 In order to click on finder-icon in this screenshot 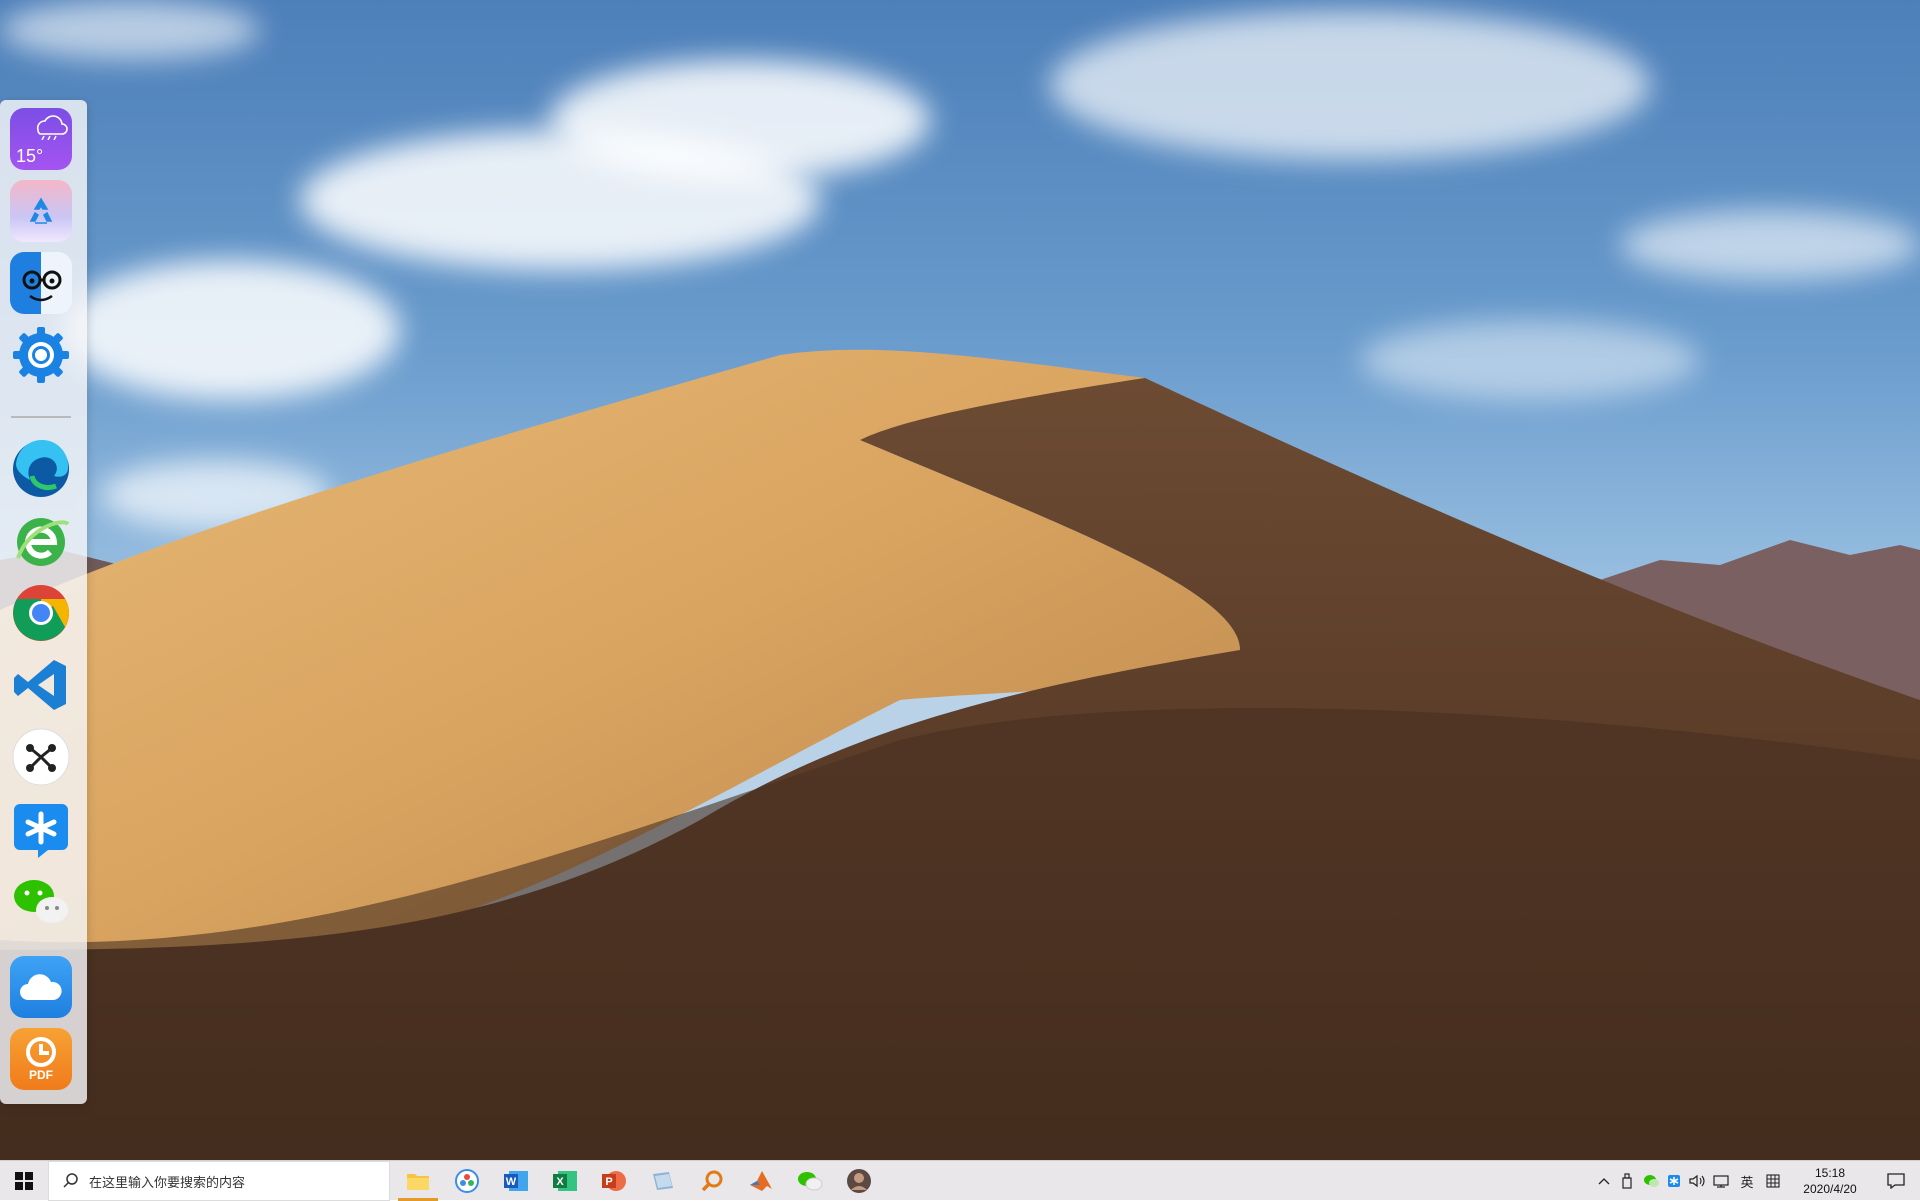, I will do `click(41, 283)`.